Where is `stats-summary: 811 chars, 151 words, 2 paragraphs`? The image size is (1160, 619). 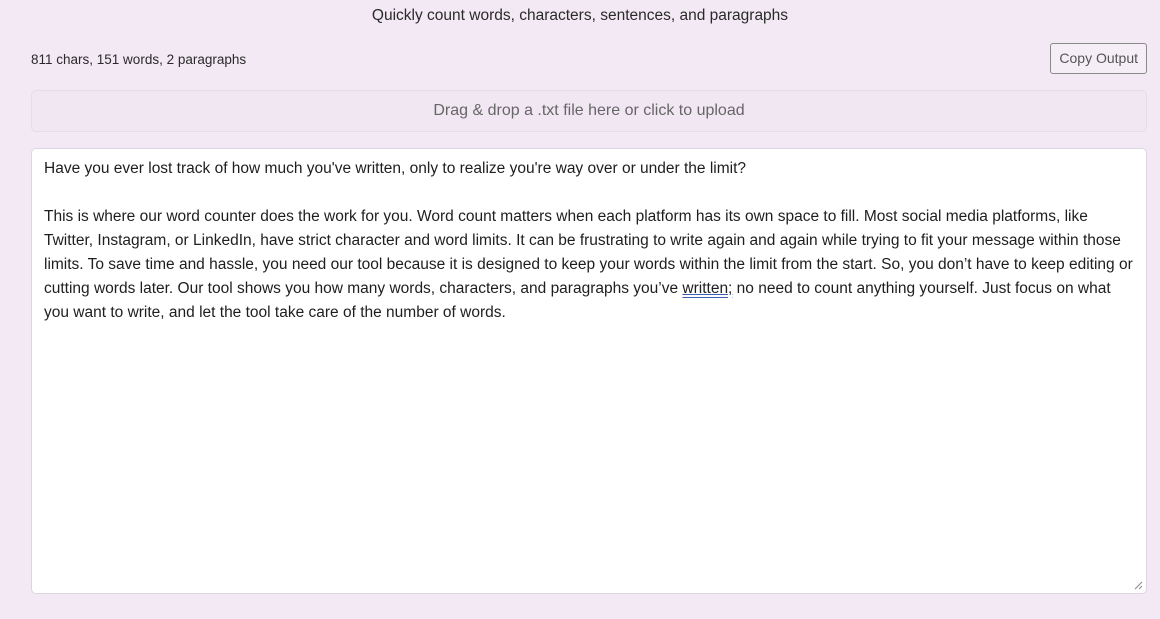 stats-summary: 811 chars, 151 words, 2 paragraphs is located at coordinates (139, 59).